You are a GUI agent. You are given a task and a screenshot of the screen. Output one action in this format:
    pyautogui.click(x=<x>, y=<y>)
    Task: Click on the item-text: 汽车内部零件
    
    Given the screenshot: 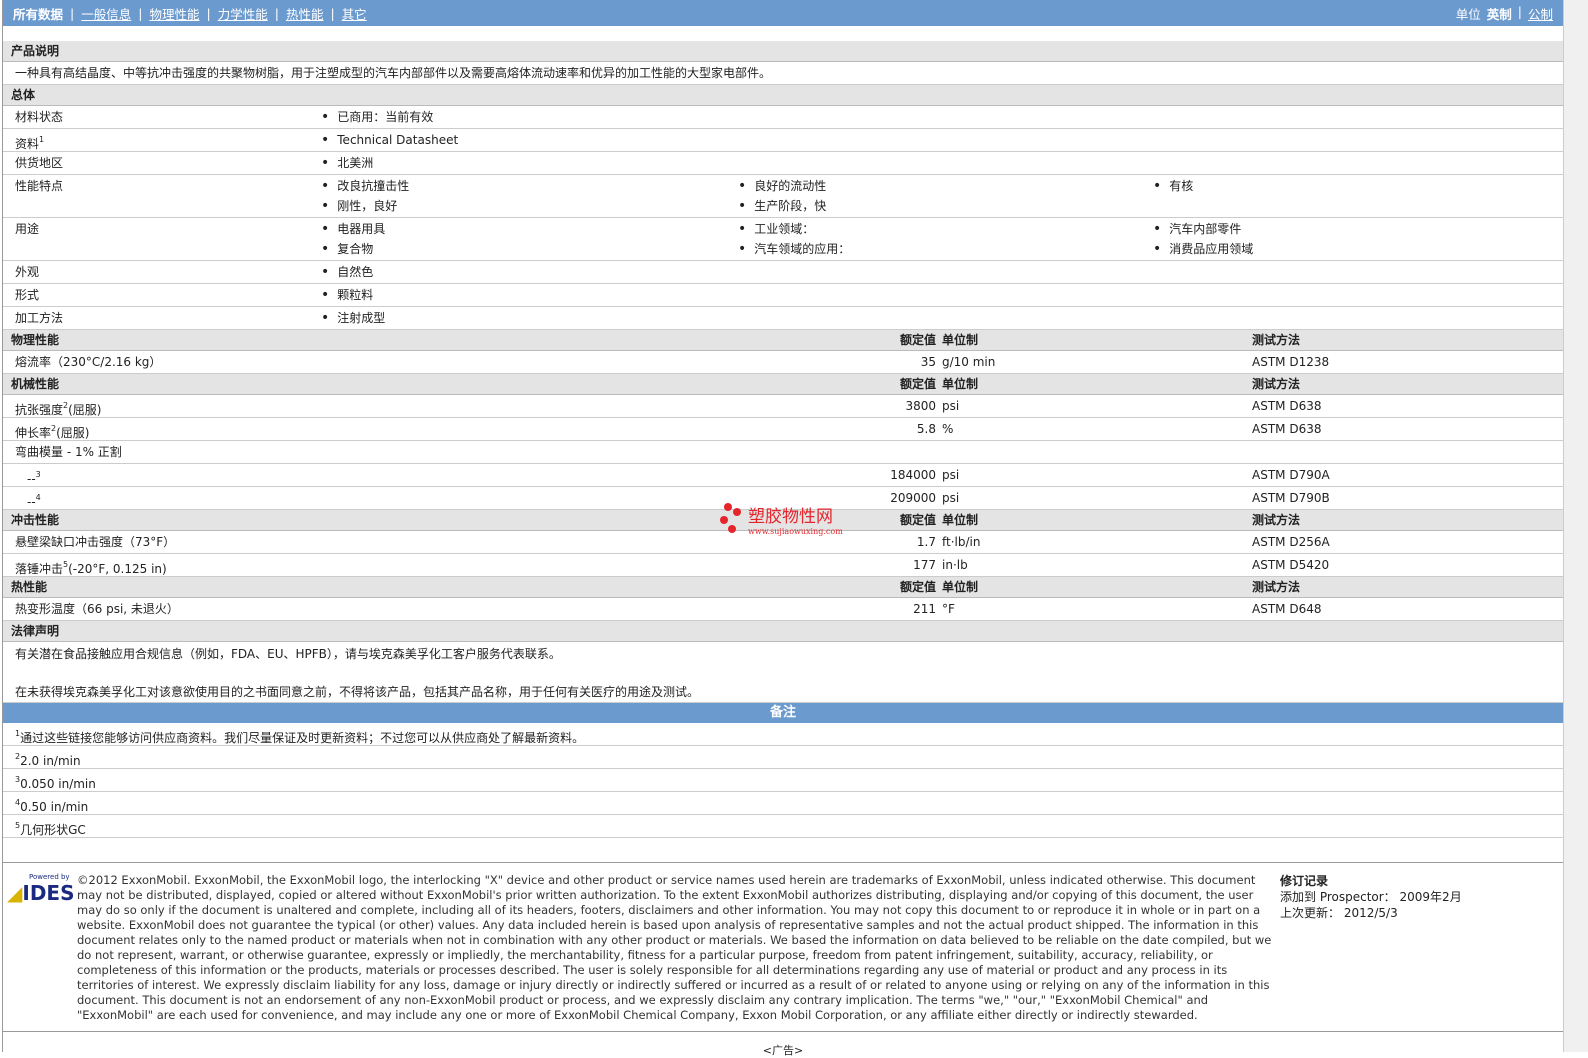 What is the action you would take?
    pyautogui.click(x=1205, y=229)
    